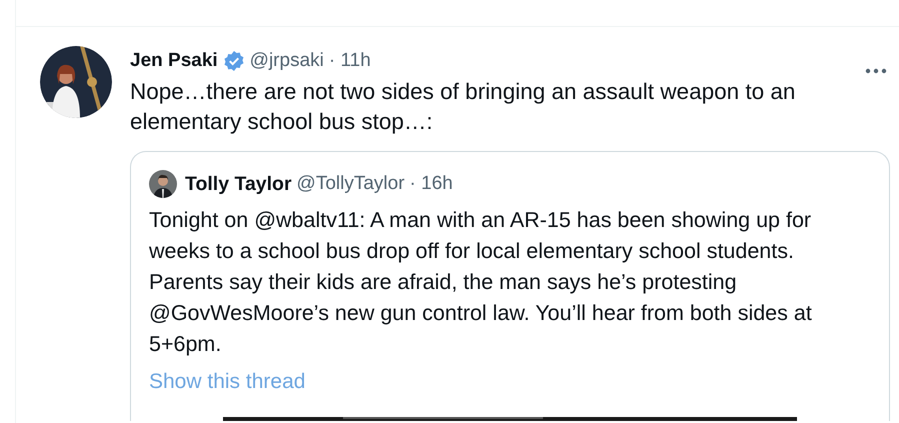  Describe the element at coordinates (174, 61) in the screenshot. I see `author-name: Jen Psaki` at that location.